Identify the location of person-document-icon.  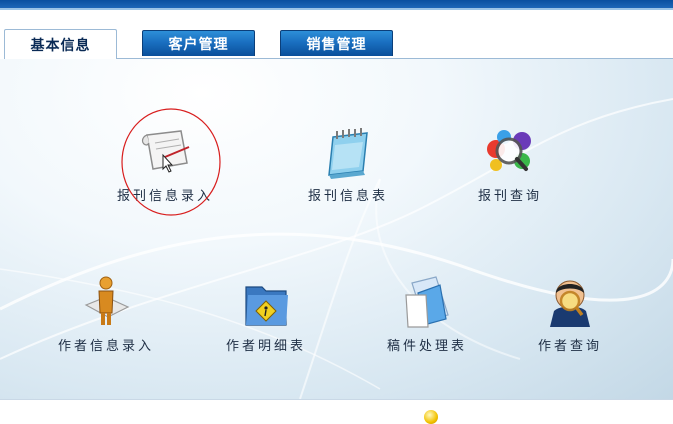
(107, 300).